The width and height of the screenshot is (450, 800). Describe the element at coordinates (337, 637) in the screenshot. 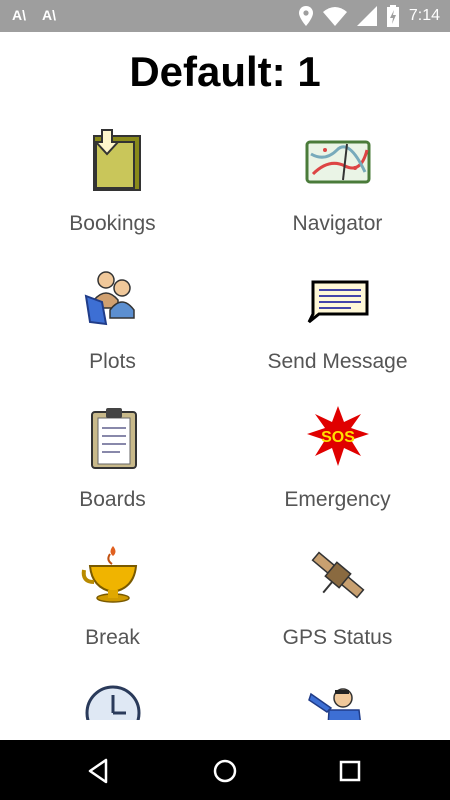

I see `menu-item-label: GPS Status` at that location.